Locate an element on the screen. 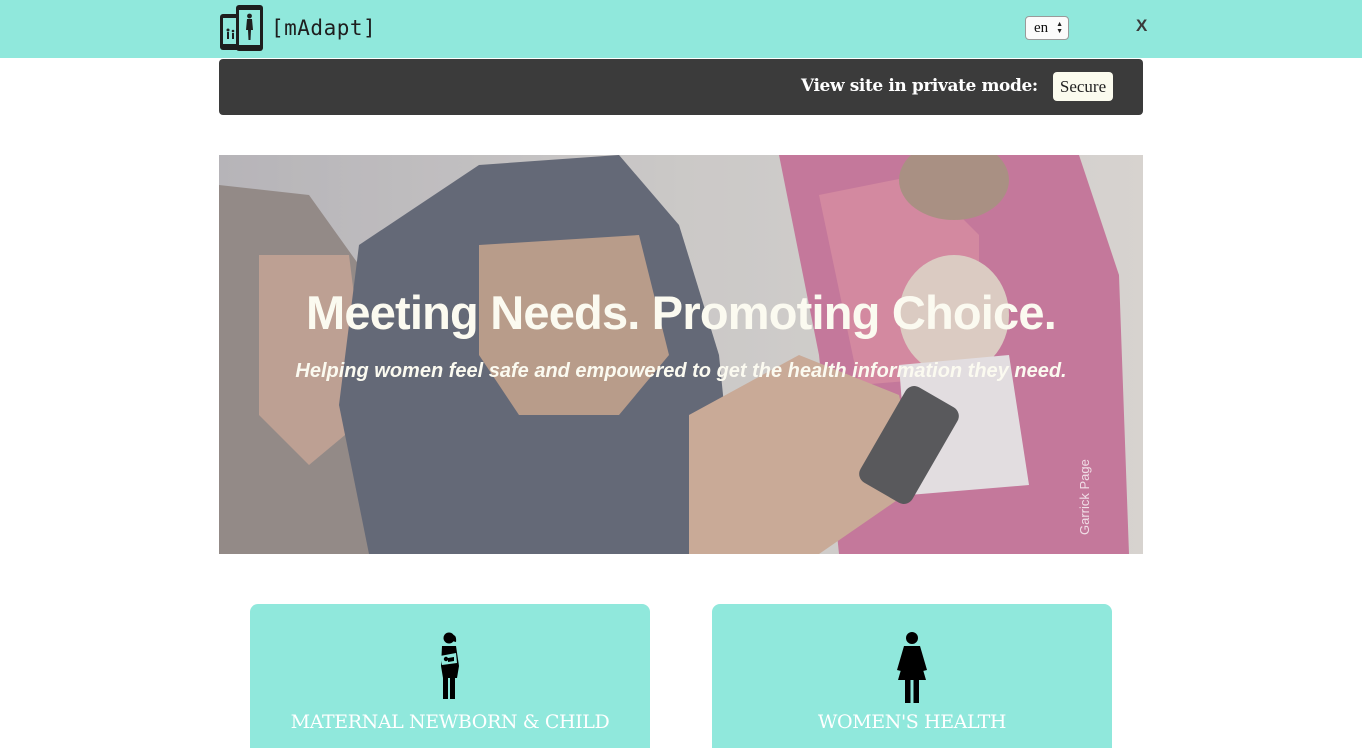 The height and width of the screenshot is (748, 1362). private-mode-bar: View site in private mode: Secure is located at coordinates (681, 87).